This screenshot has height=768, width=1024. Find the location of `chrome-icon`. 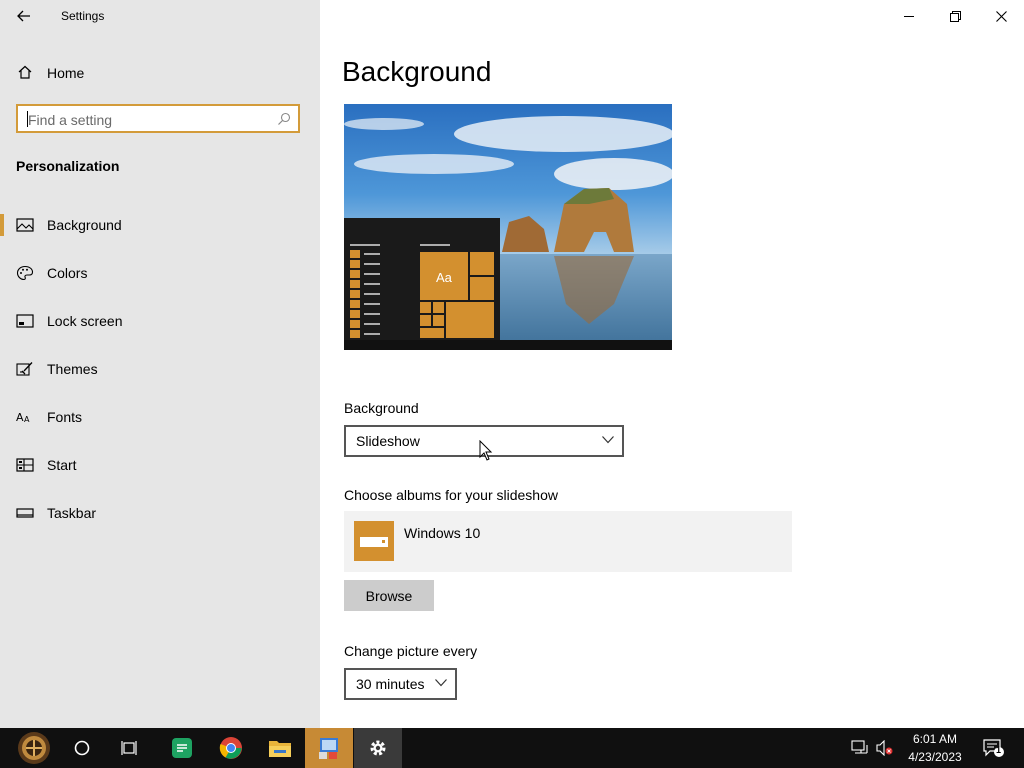

chrome-icon is located at coordinates (230, 748).